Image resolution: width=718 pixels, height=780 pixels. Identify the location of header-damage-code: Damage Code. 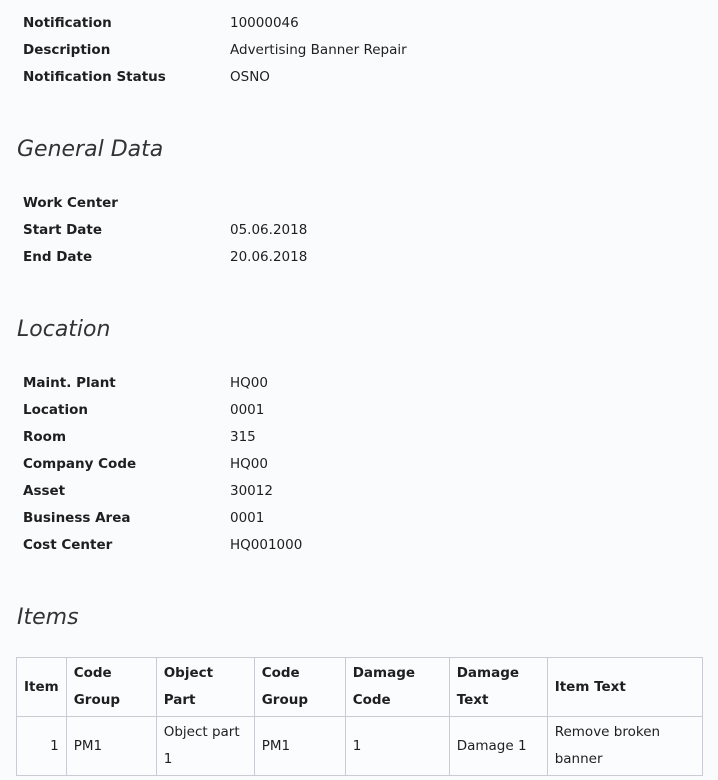
(397, 687).